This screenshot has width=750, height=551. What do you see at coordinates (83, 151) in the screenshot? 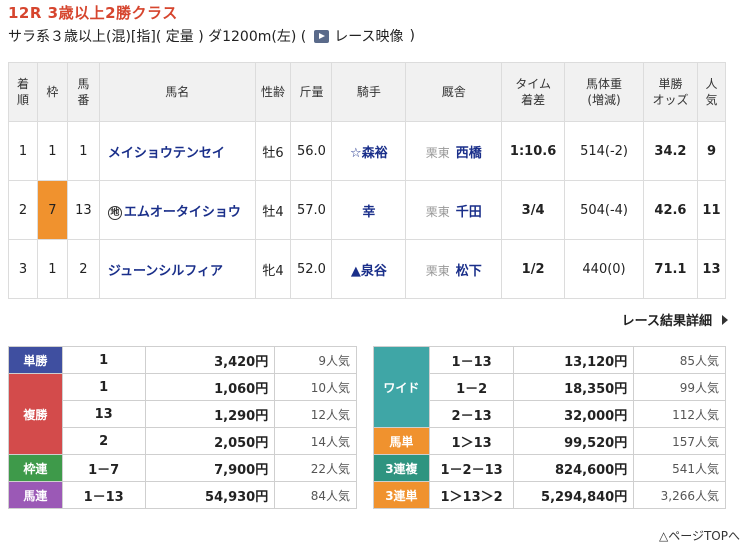
I see `horse-number: 1` at bounding box center [83, 151].